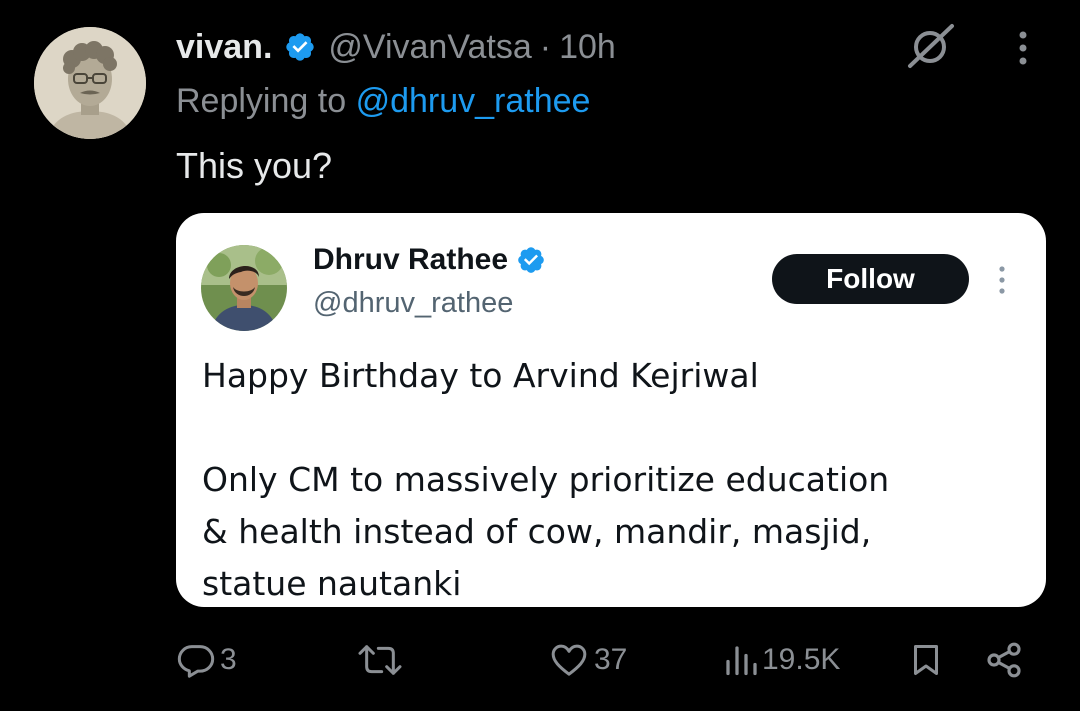  What do you see at coordinates (569, 660) in the screenshot?
I see `heart-icon` at bounding box center [569, 660].